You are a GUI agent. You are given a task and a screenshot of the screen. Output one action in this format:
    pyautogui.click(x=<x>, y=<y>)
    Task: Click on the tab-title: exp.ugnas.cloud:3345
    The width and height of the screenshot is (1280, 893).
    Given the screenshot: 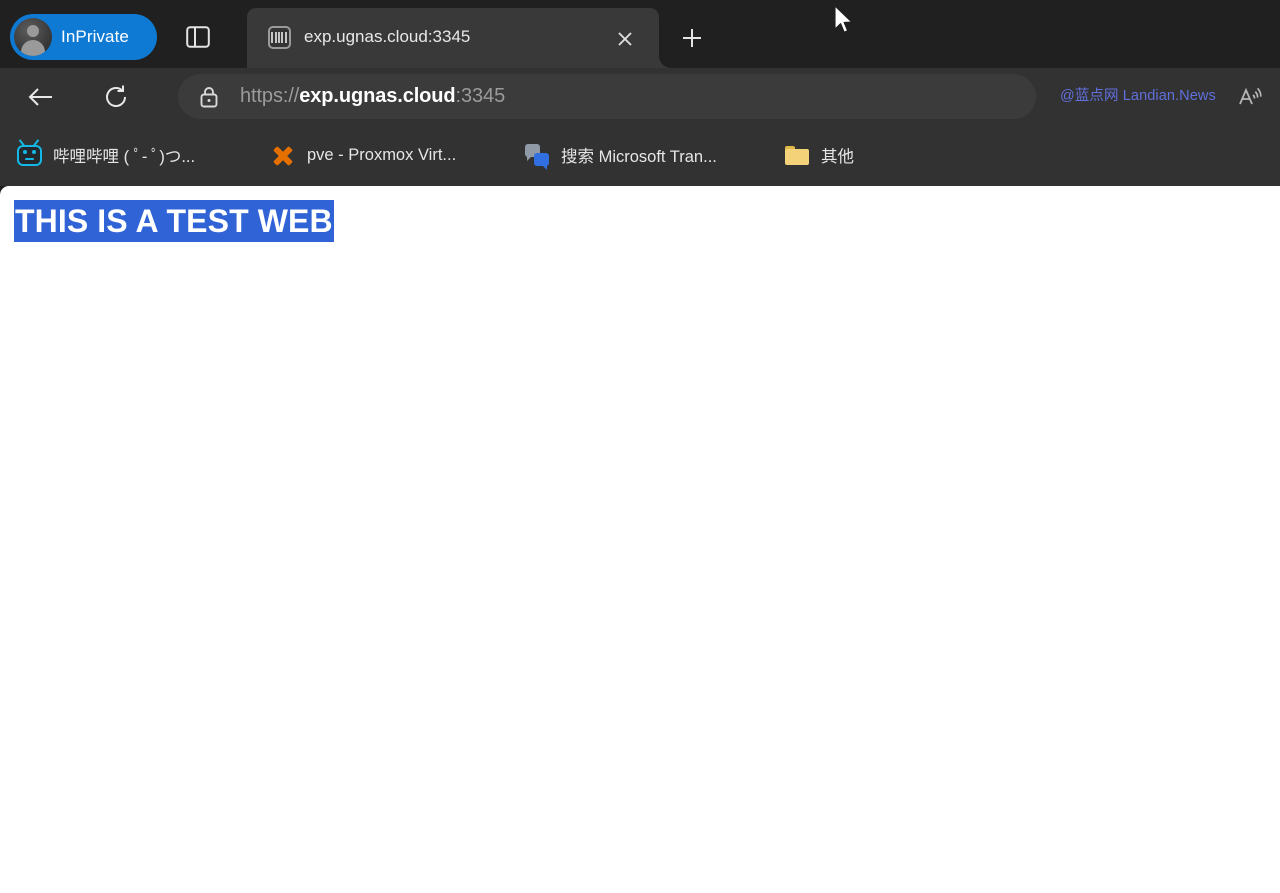 What is the action you would take?
    pyautogui.click(x=387, y=36)
    